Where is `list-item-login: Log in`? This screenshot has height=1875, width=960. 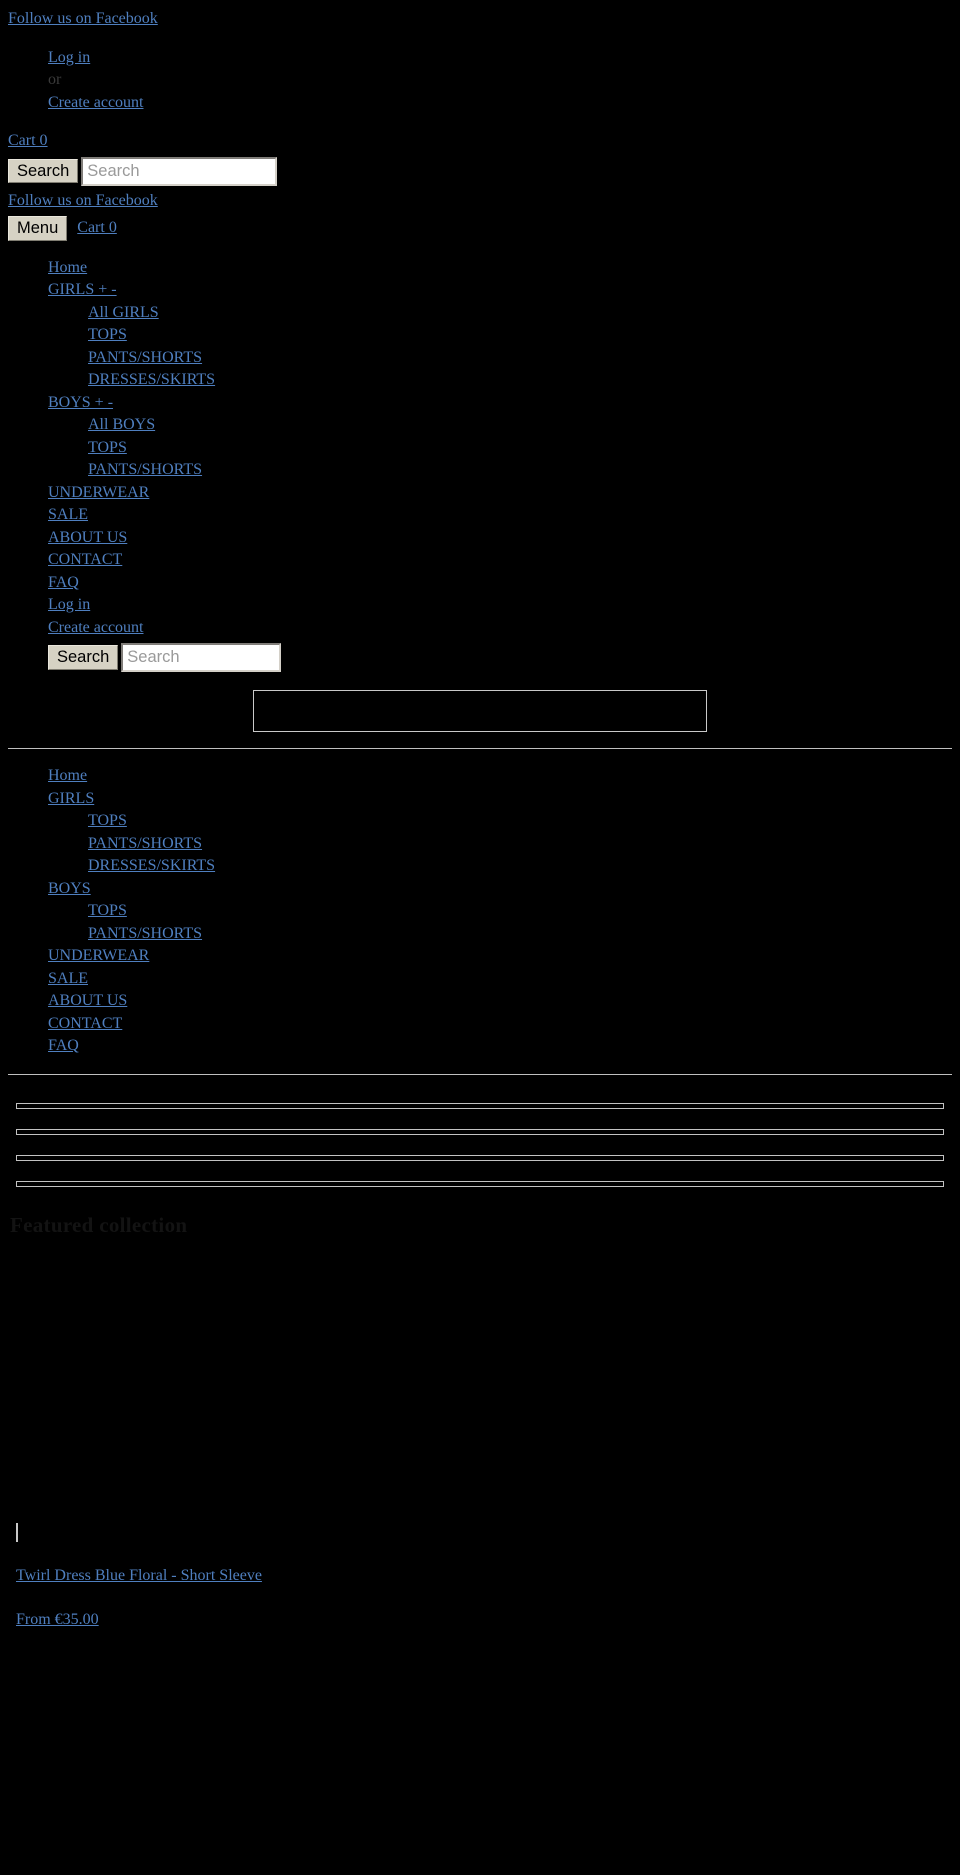
list-item-login: Log in is located at coordinates (500, 58).